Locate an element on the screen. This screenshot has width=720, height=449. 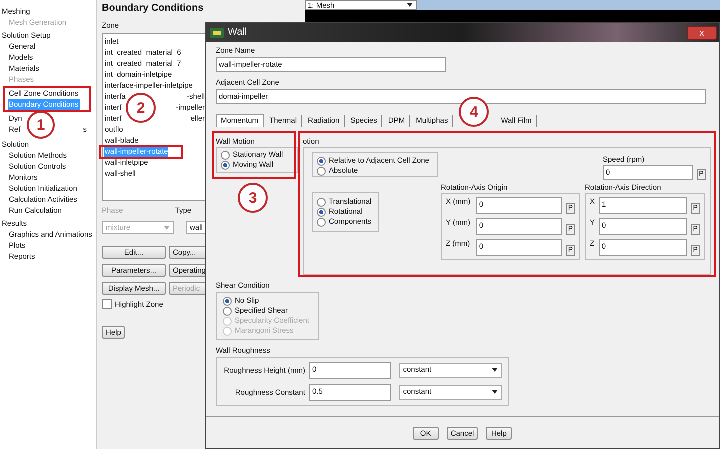
close-button: x is located at coordinates (702, 33).